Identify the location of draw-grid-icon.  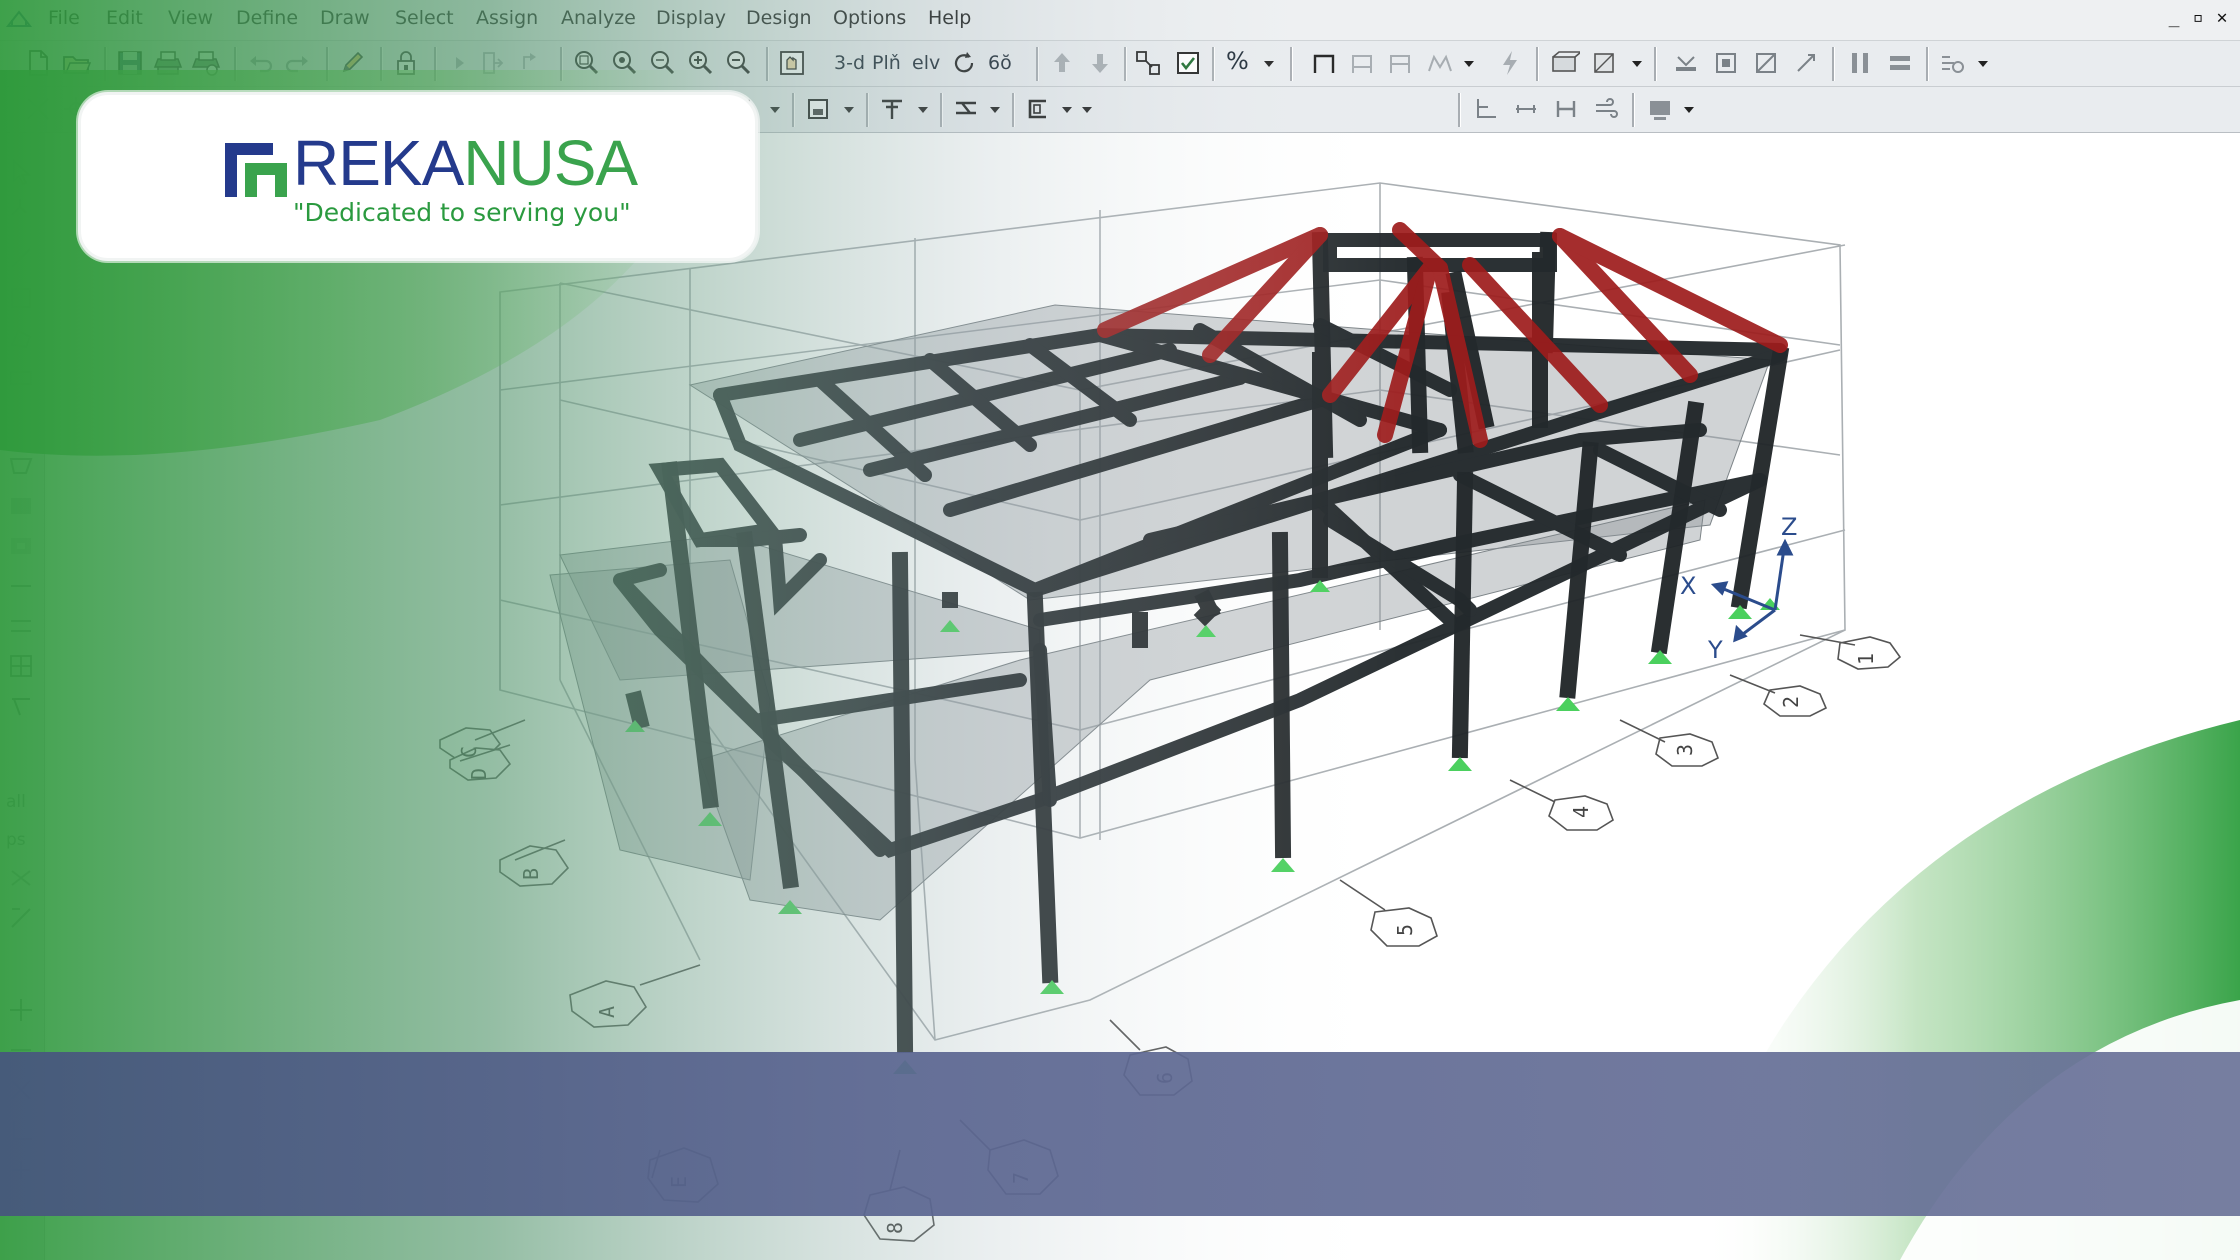
(21, 666).